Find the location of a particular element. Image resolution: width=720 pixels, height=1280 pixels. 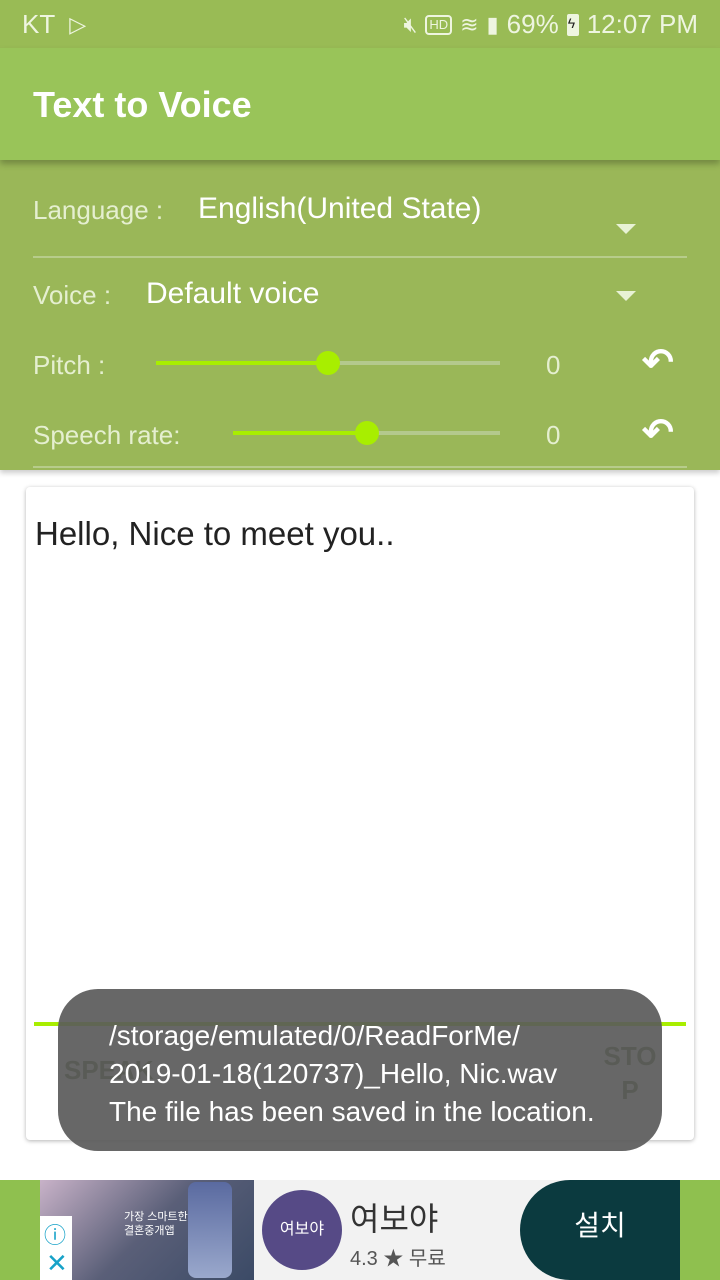

ad-app-panel: 여보야 여보야 4.3 ★ 무료 설치 is located at coordinates (467, 1230).